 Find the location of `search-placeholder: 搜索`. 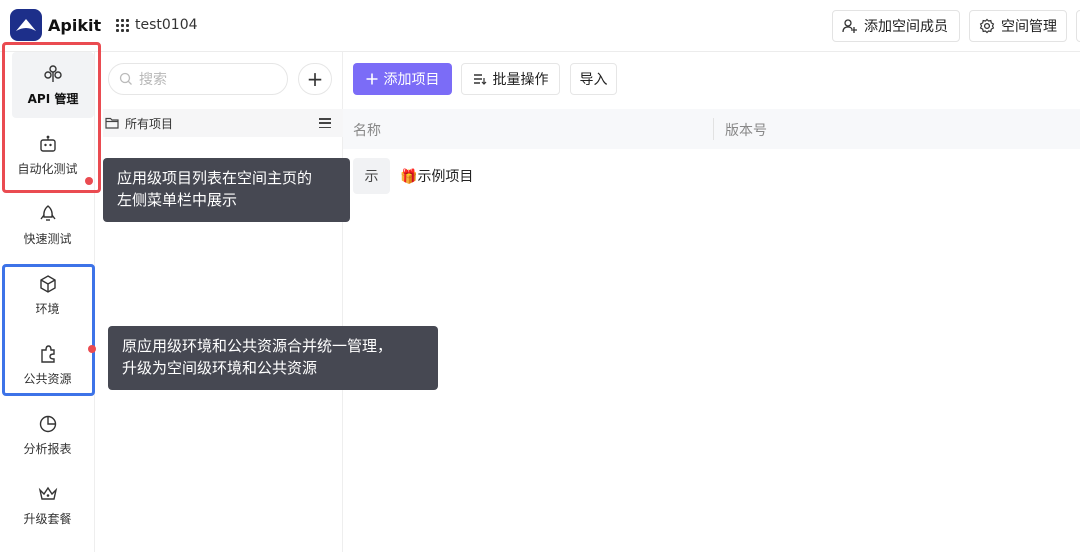

search-placeholder: 搜索 is located at coordinates (153, 80).